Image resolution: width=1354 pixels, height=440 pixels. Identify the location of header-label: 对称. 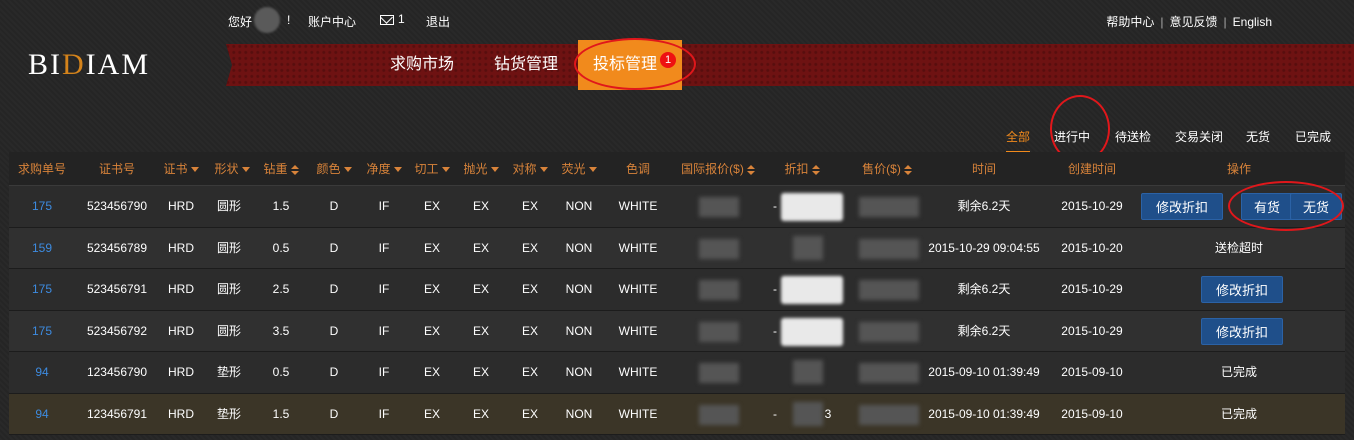
(524, 169).